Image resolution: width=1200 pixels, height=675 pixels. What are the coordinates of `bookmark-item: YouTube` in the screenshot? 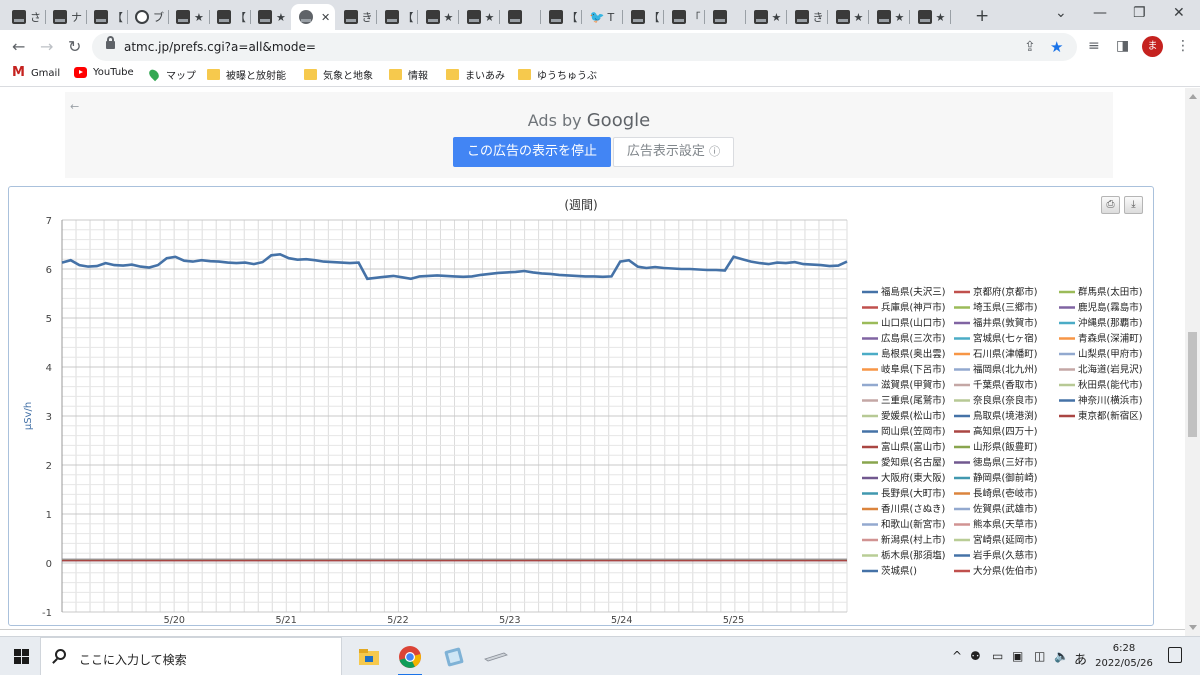 It's located at (104, 72).